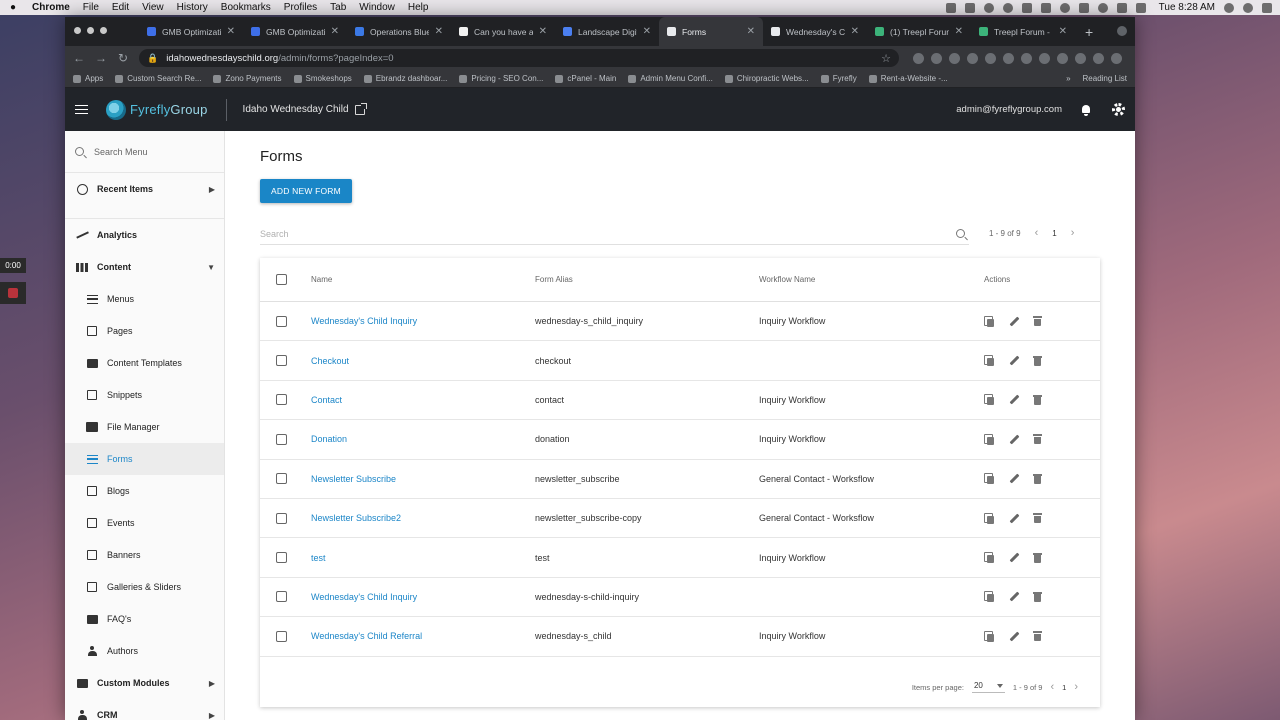 Image resolution: width=1280 pixels, height=720 pixels. Describe the element at coordinates (1026, 7) in the screenshot. I see `drive-icon` at that location.